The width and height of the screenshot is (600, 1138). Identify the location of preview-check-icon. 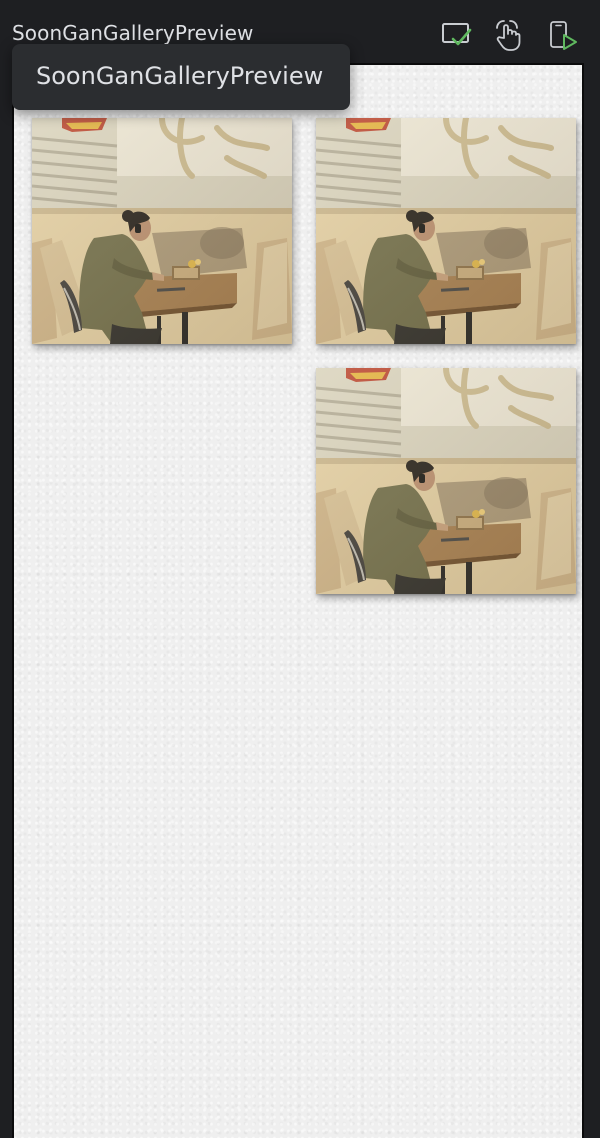
(456, 35).